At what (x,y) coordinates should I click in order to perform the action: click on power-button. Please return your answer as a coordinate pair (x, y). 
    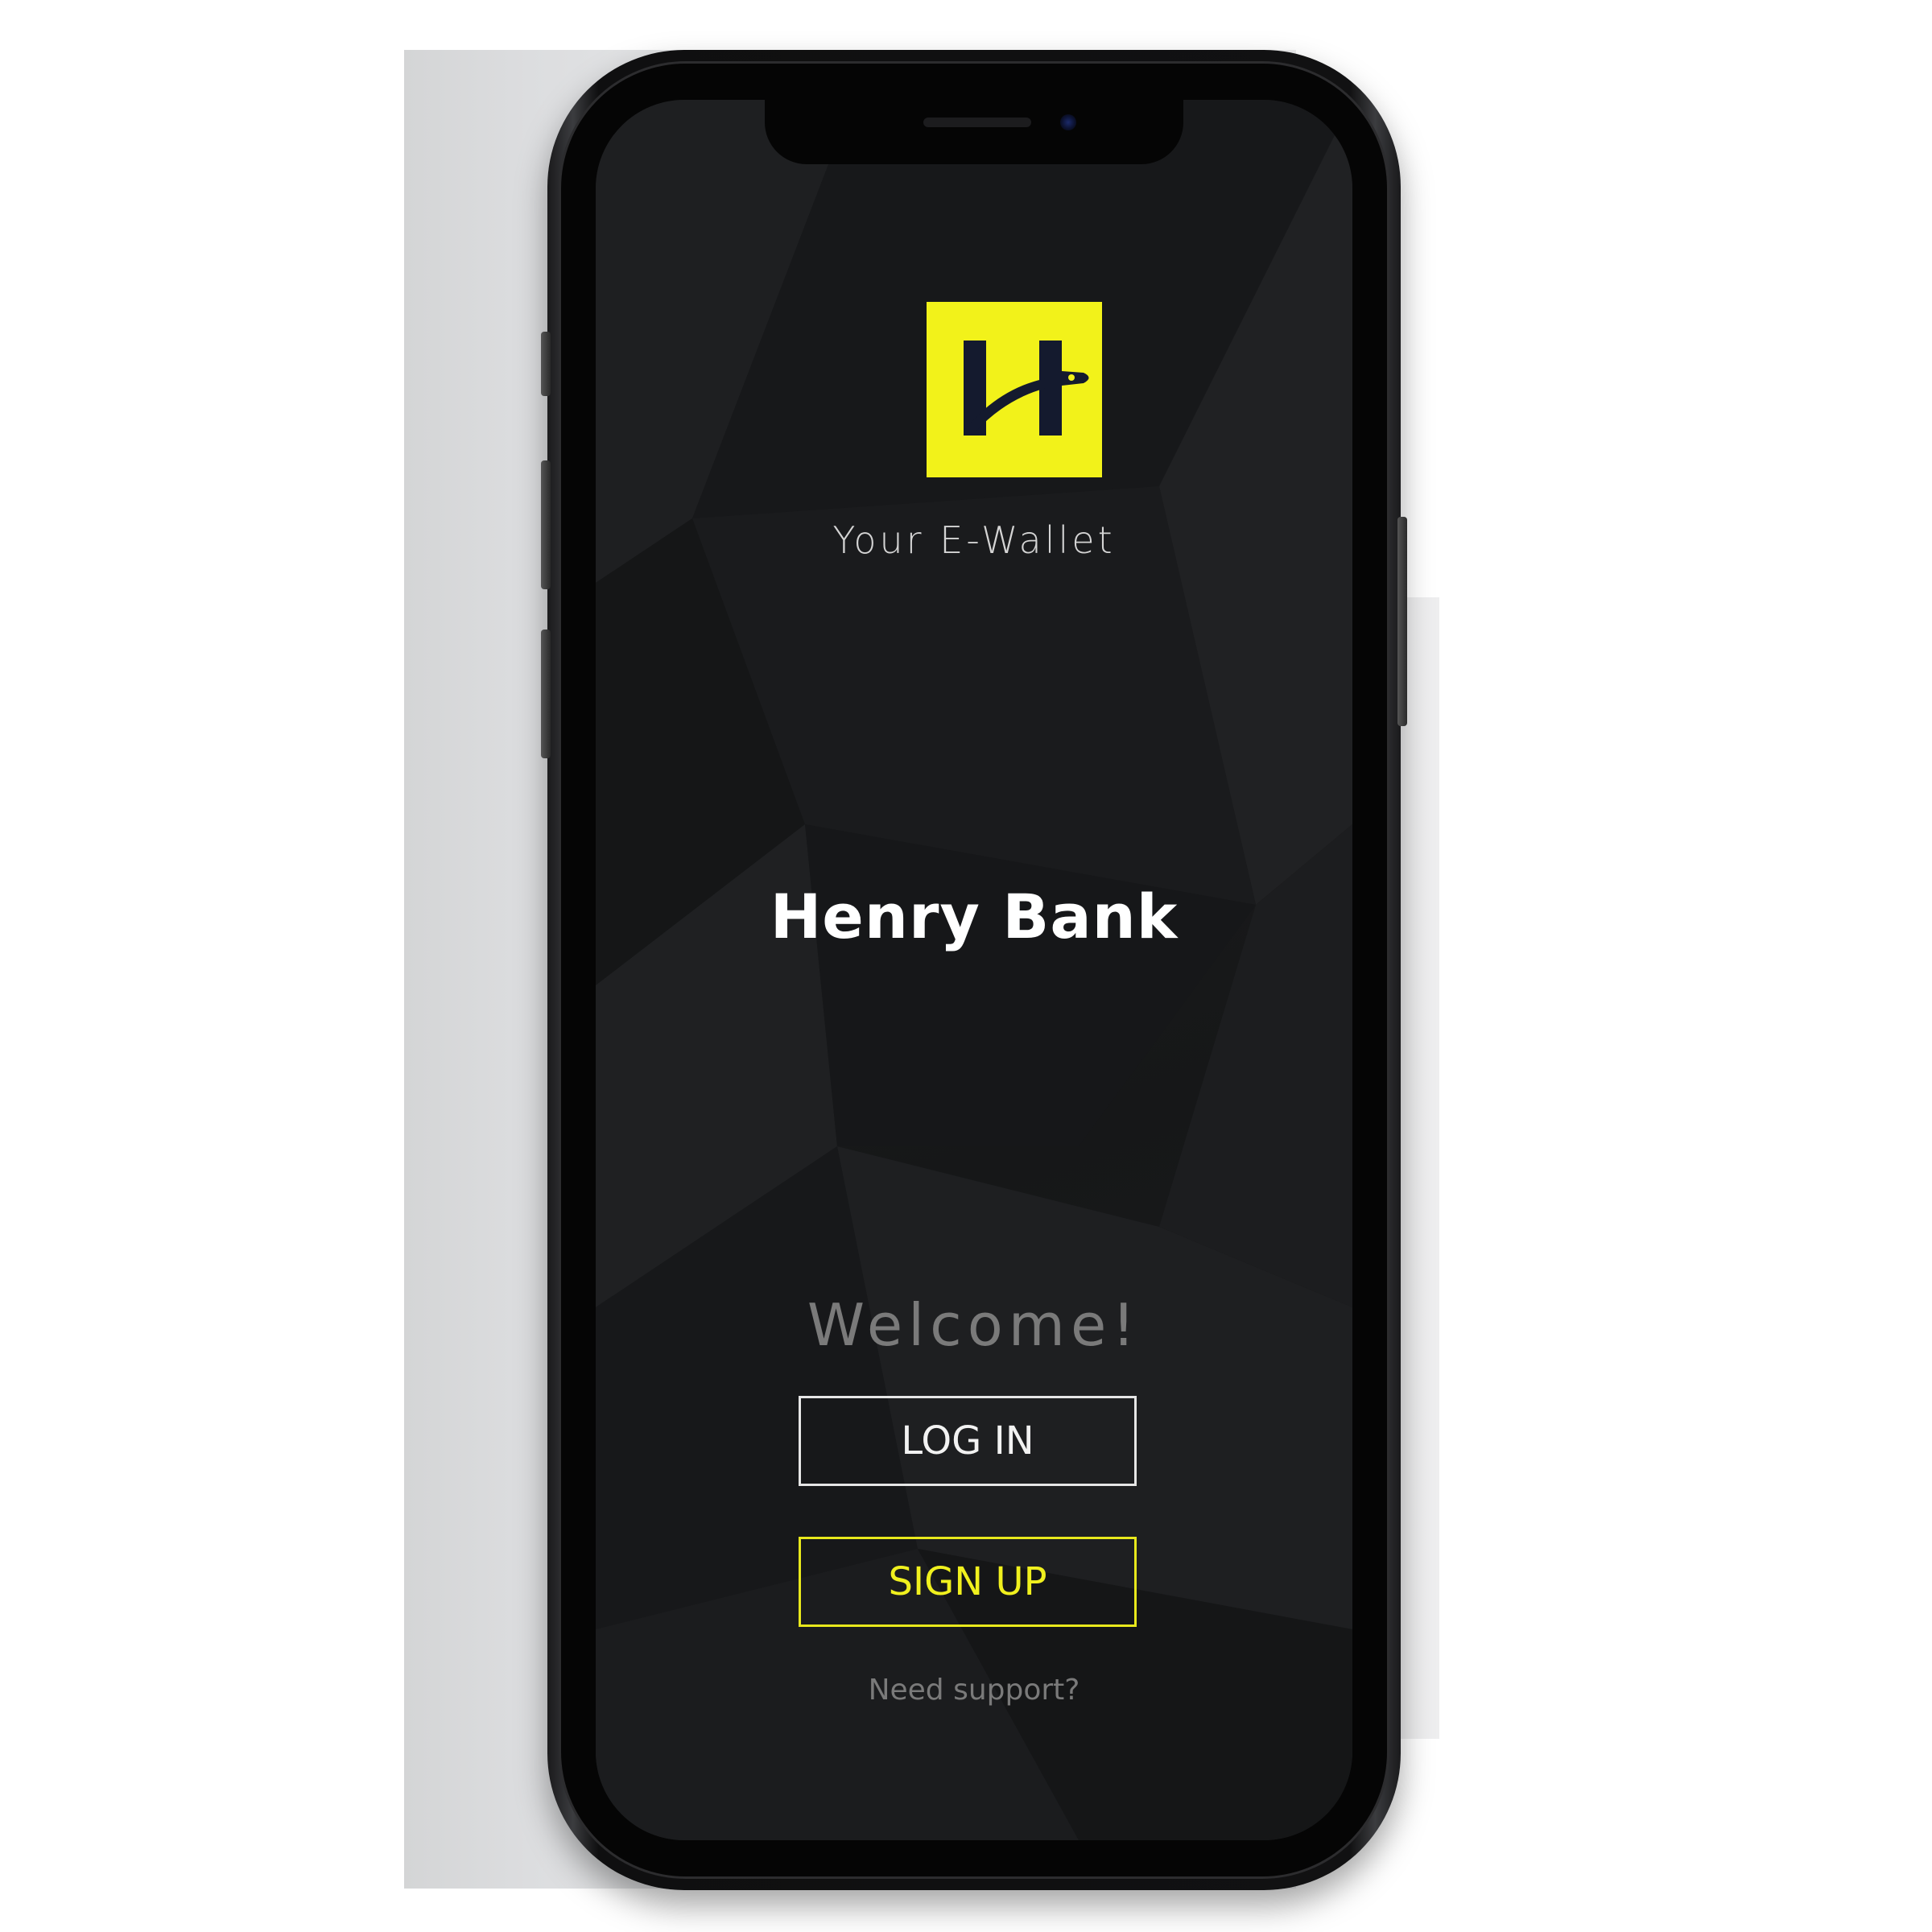
    Looking at the image, I should click on (1402, 621).